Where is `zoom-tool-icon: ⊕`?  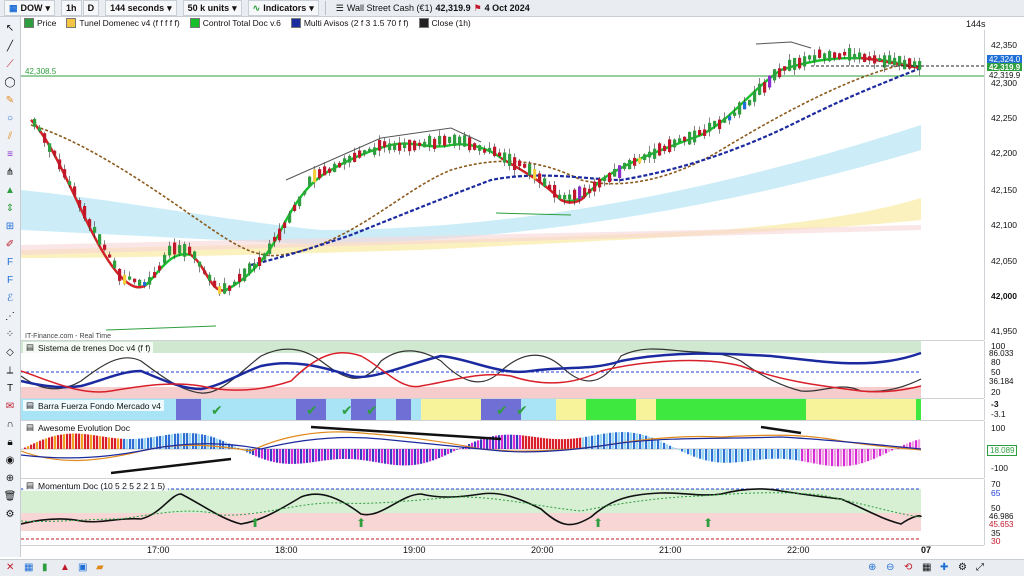
zoom-tool-icon: ⊕ is located at coordinates (10, 478).